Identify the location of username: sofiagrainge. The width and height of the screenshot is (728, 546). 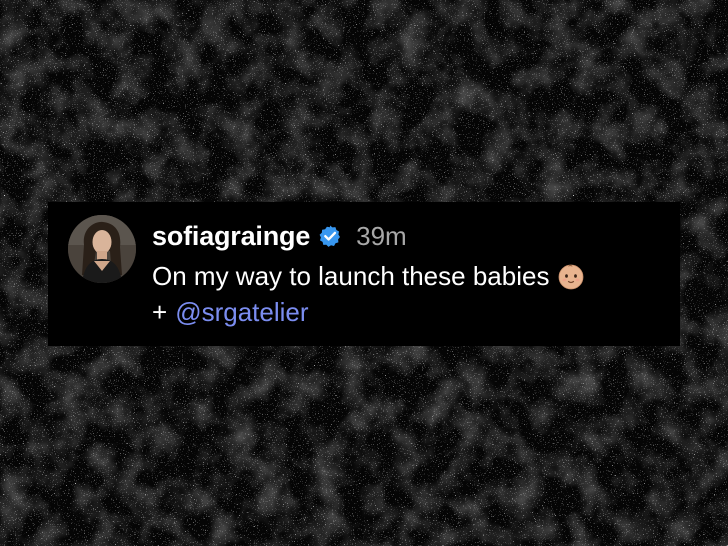
(231, 236).